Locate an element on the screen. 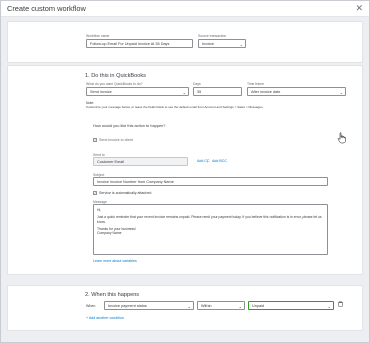 The image size is (370, 343). message-greeting: Hi, is located at coordinates (99, 210).